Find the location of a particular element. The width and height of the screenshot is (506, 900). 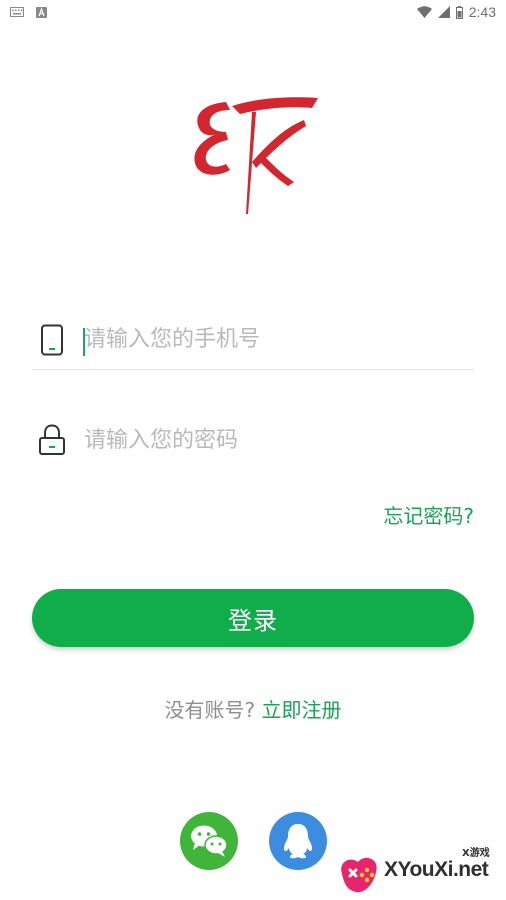

wifi-icon is located at coordinates (424, 12).